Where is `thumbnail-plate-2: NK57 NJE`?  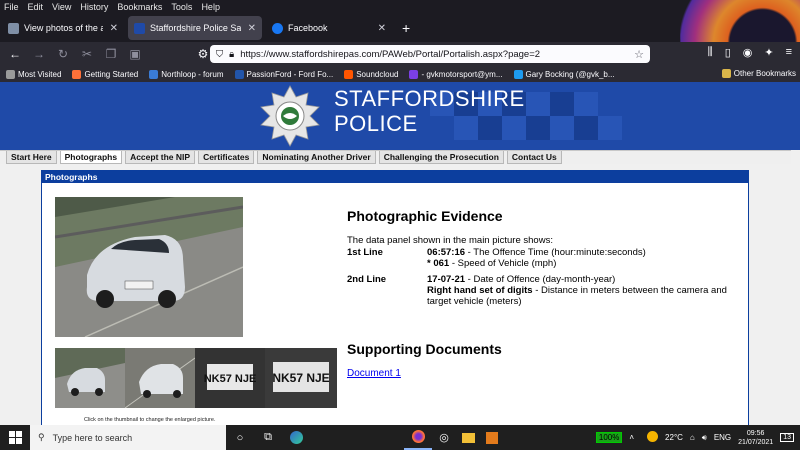 thumbnail-plate-2: NK57 NJE is located at coordinates (301, 378).